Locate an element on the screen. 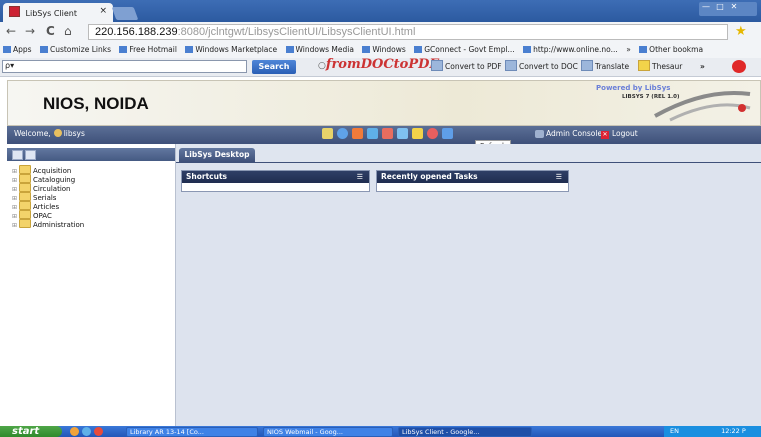  toolbar-search-button: Search is located at coordinates (274, 67).